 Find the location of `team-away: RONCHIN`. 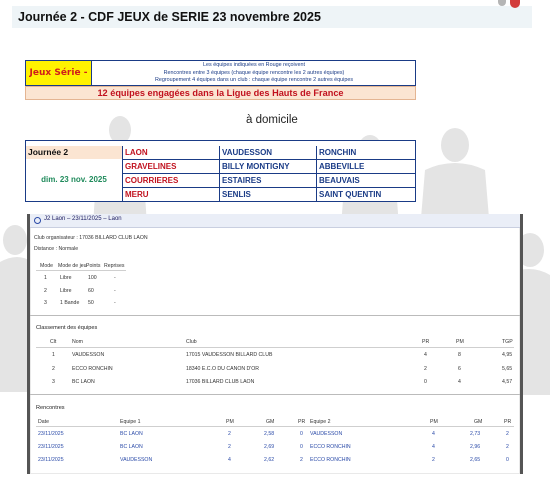

team-away: RONCHIN is located at coordinates (365, 153).